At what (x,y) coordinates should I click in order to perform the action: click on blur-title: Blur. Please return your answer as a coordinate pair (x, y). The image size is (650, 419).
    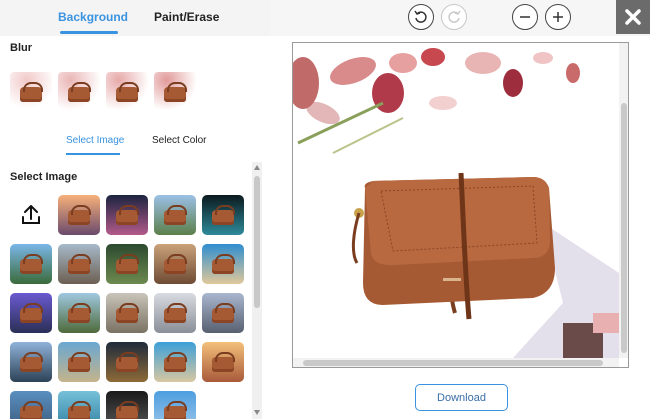
    Looking at the image, I should click on (21, 48).